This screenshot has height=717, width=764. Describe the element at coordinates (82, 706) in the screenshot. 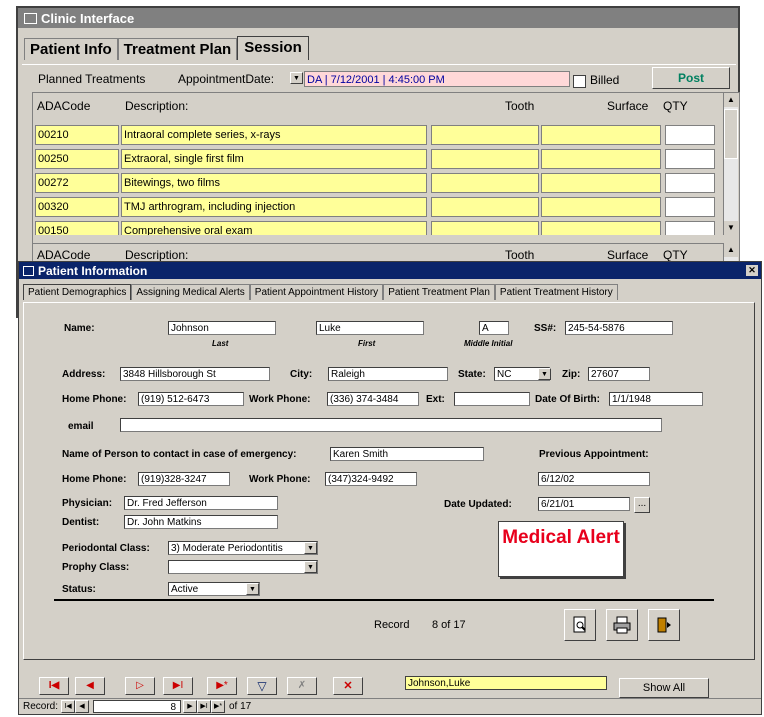

I see `nav-prev-button: ◀` at that location.